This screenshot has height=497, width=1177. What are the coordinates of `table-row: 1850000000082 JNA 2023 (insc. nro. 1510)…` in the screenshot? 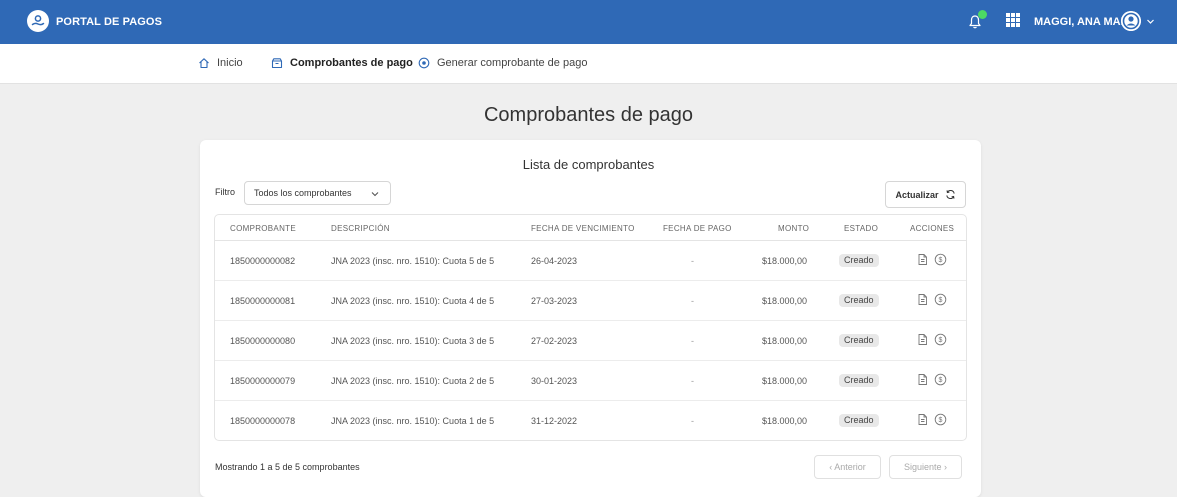 It's located at (590, 261).